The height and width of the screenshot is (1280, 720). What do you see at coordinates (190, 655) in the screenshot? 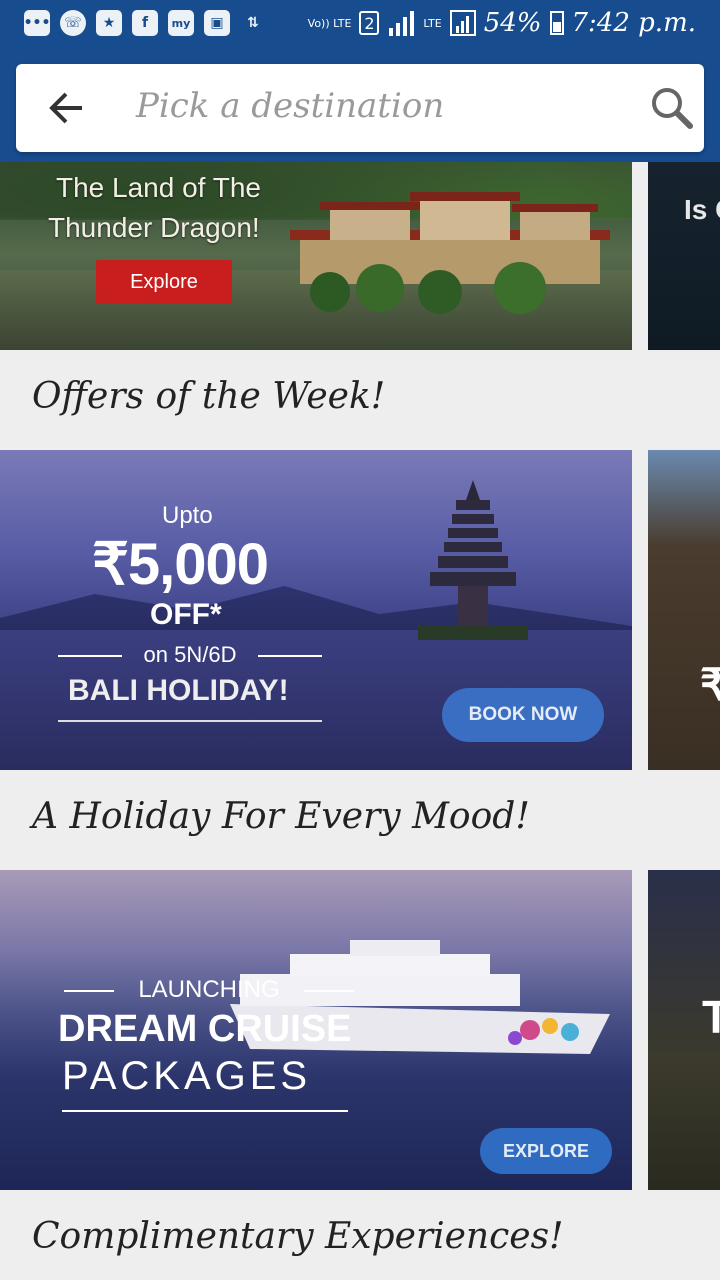
I see `bali-duration: on 5N/6D` at bounding box center [190, 655].